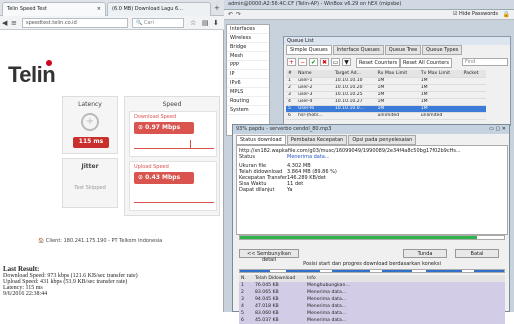 This screenshot has width=514, height=324. What do you see at coordinates (279, 278) in the screenshot?
I see `column-header: Telah Didownload` at bounding box center [279, 278].